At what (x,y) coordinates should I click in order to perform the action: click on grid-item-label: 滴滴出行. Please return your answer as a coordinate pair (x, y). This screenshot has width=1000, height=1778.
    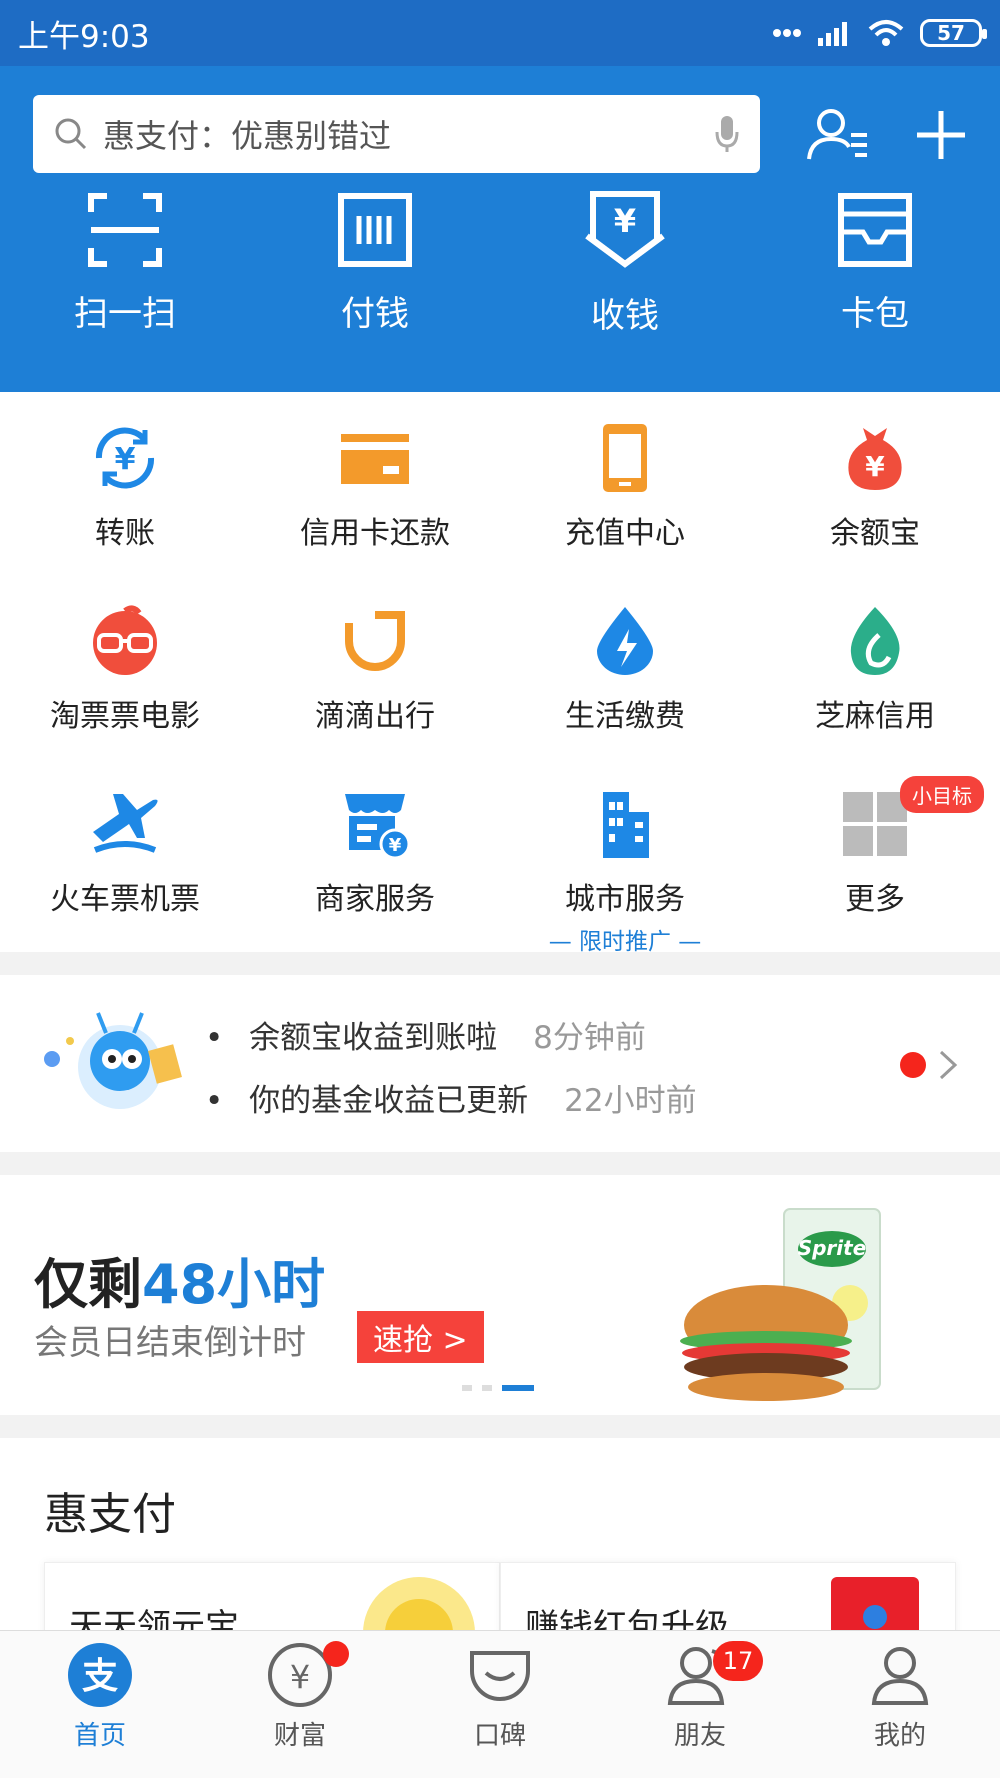
    Looking at the image, I should click on (375, 716).